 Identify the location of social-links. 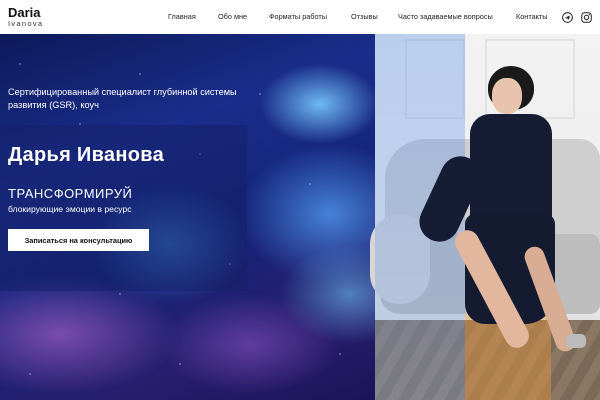
(577, 16).